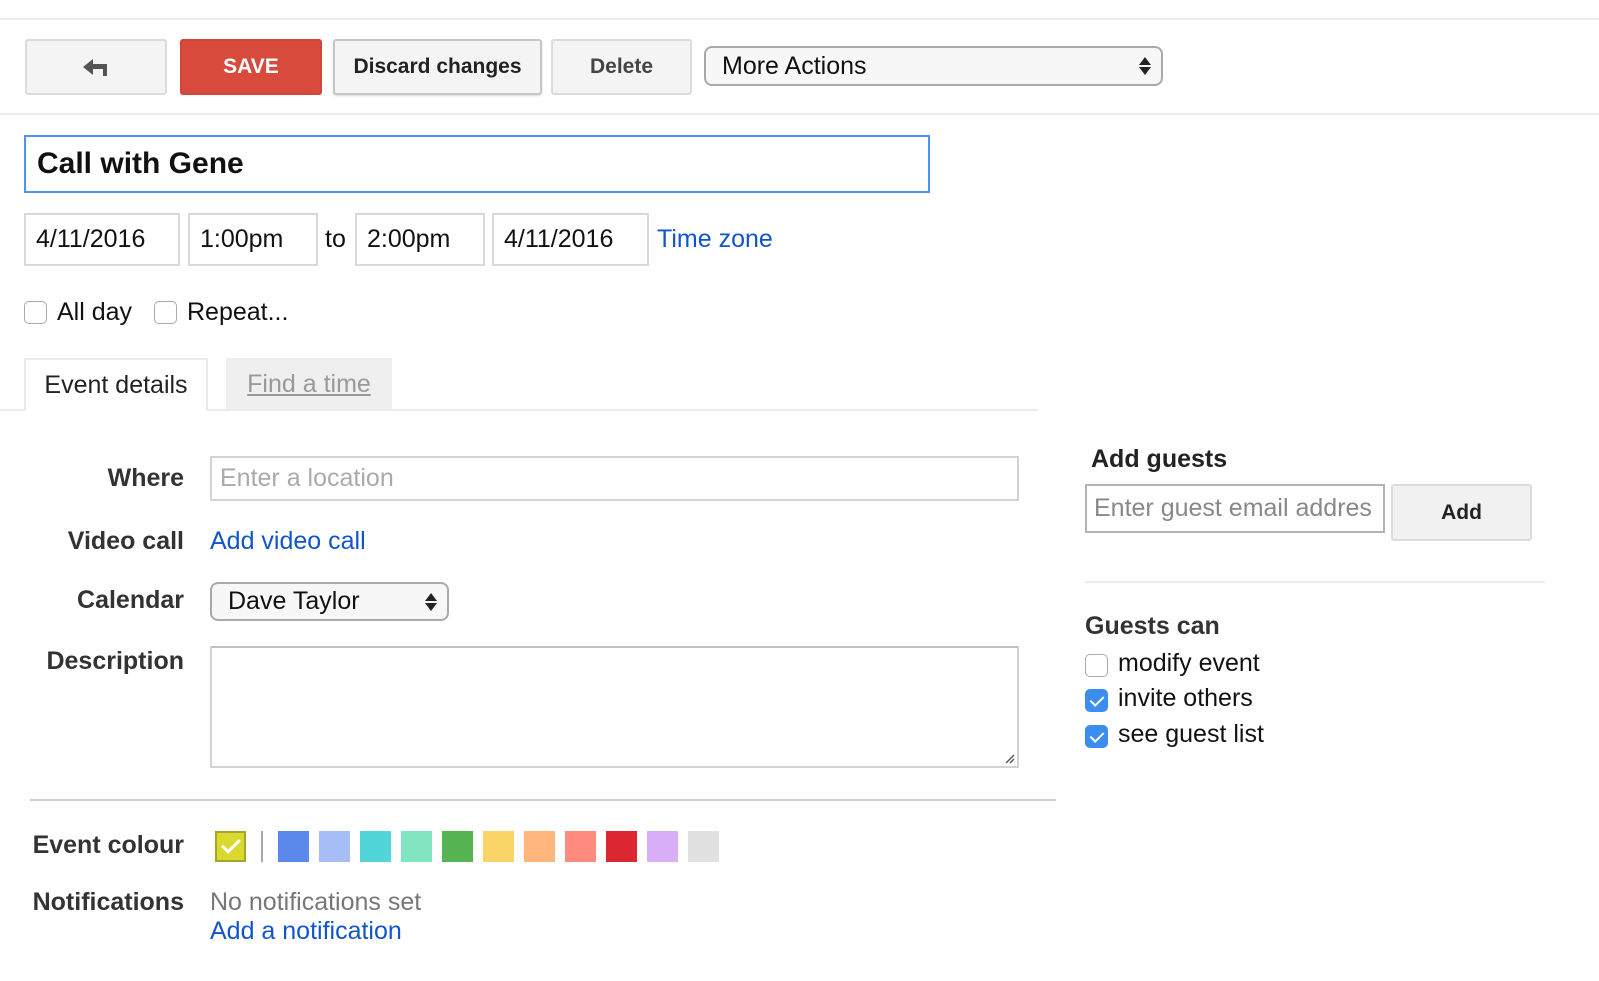 The image size is (1599, 981). Describe the element at coordinates (335, 239) in the screenshot. I see `to-label: to` at that location.